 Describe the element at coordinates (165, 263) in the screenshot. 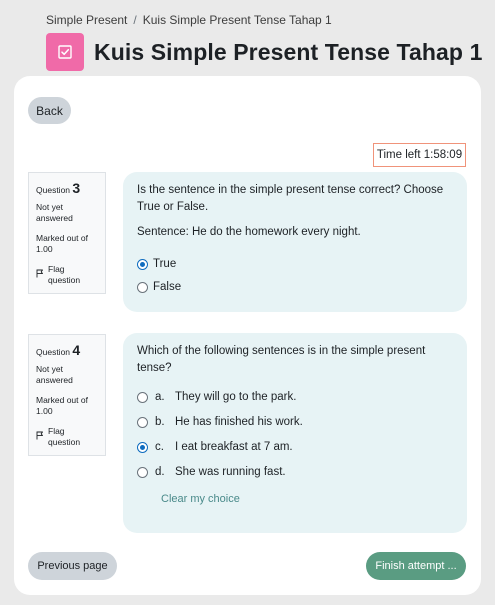

I see `answer-label: True` at that location.